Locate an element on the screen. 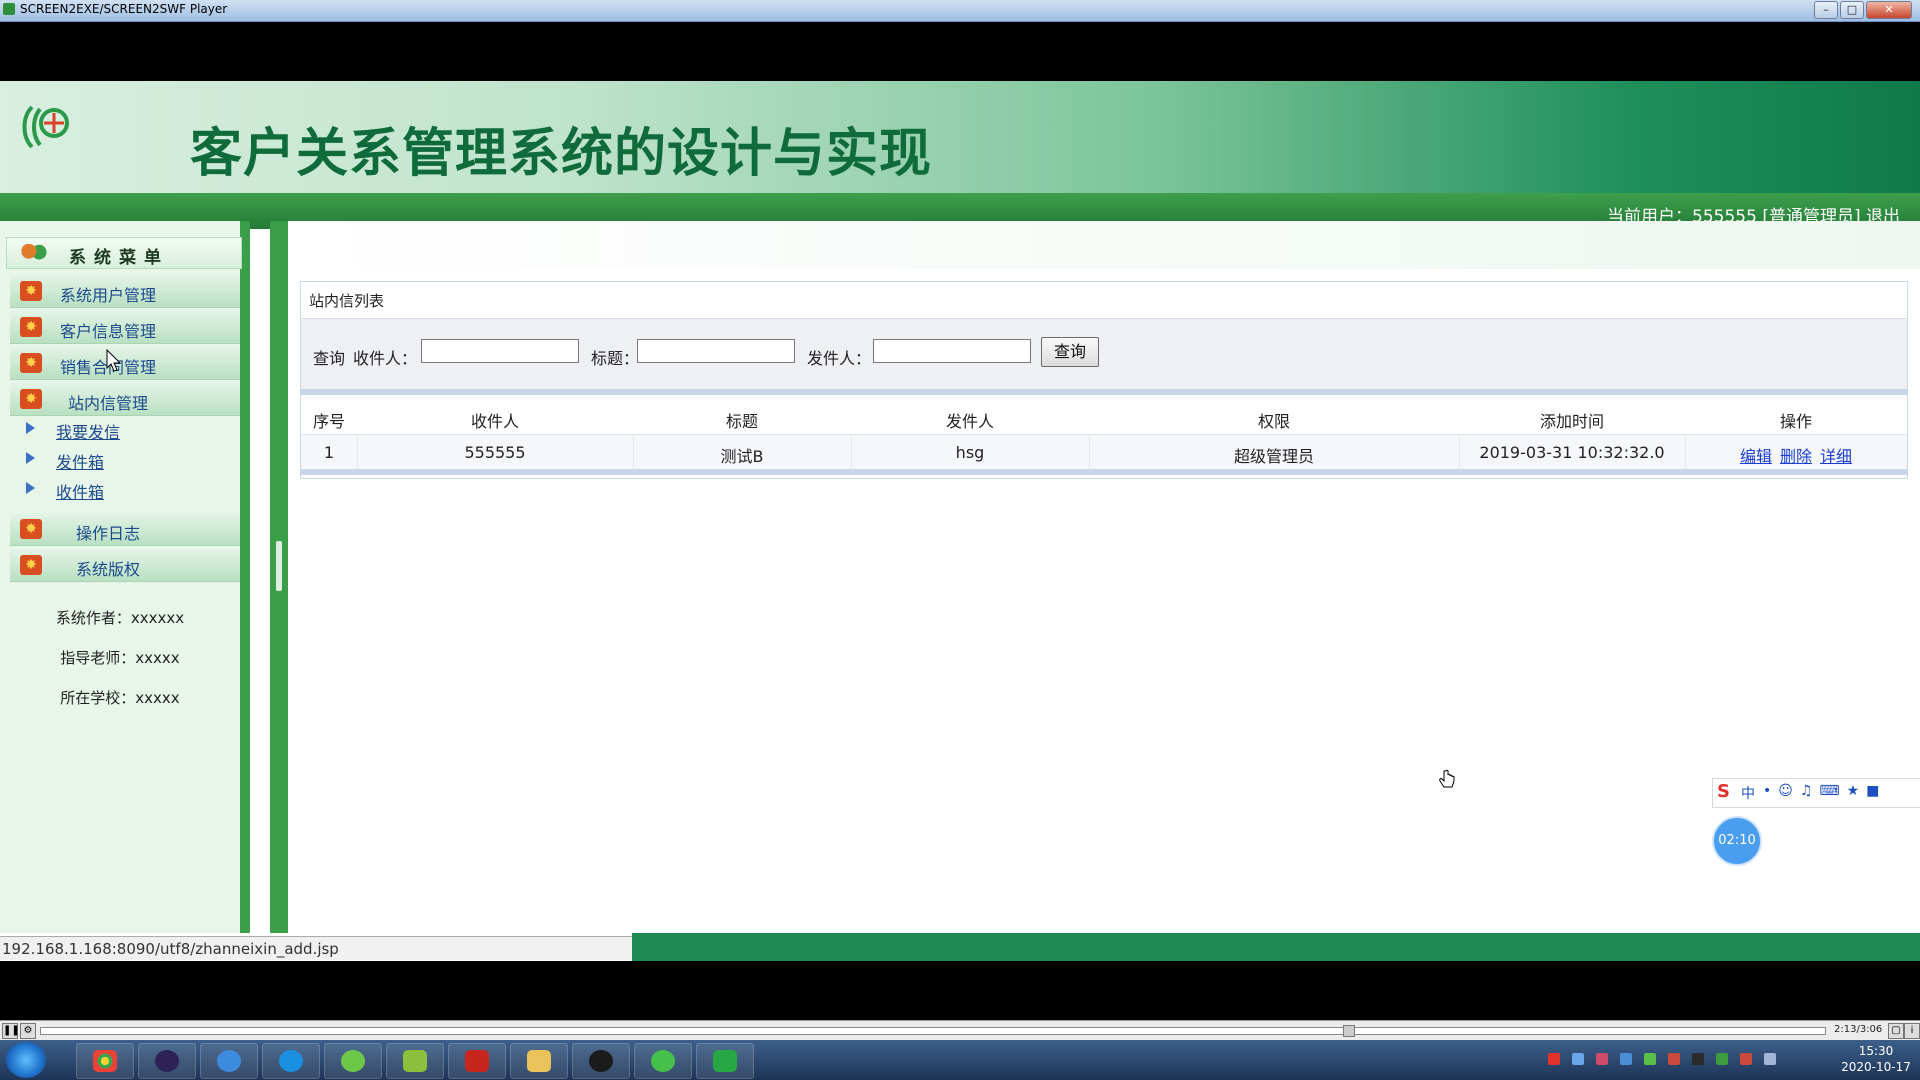 The height and width of the screenshot is (1080, 1920). qq-taskbar-icon is located at coordinates (601, 1061).